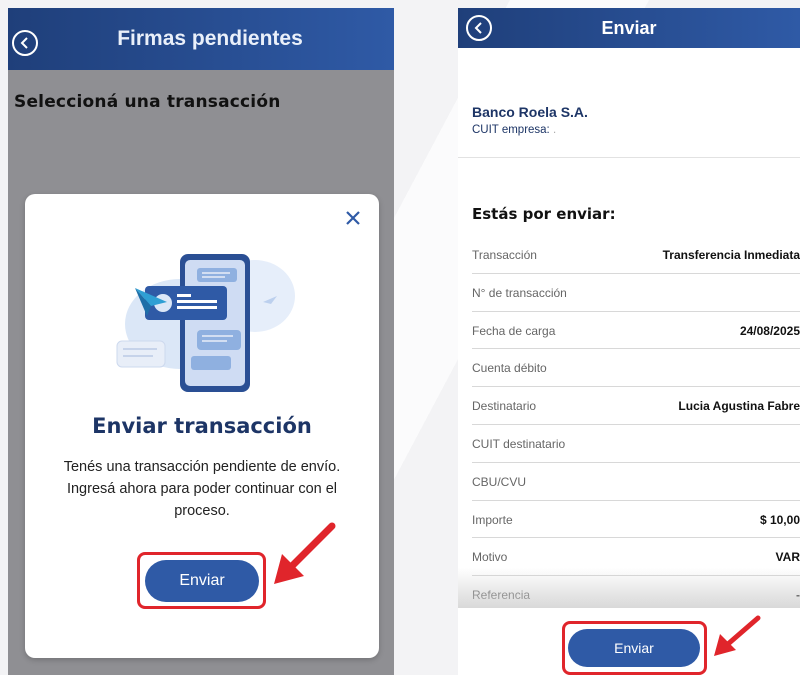 This screenshot has width=800, height=675. Describe the element at coordinates (739, 406) in the screenshot. I see `detail-value: Lucia Agustina Fabre` at that location.